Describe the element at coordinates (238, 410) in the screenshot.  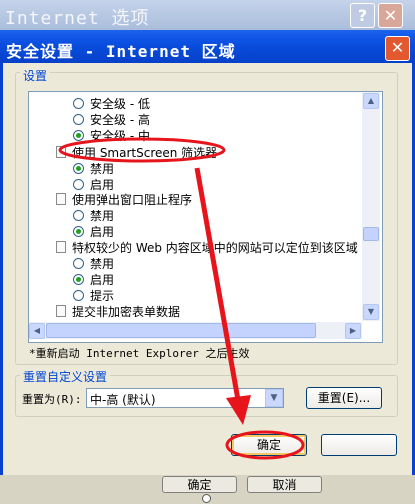
I see `annotation-arrow-head` at that location.